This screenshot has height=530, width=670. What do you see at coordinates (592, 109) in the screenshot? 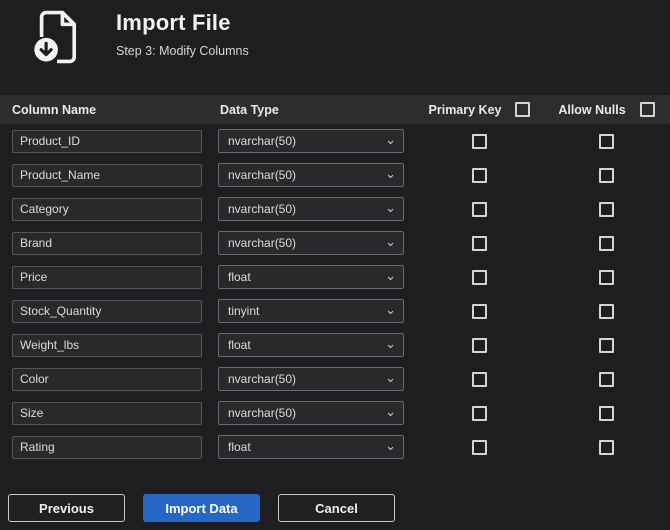
I see `allow-nulls-header: Allow Nulls` at bounding box center [592, 109].